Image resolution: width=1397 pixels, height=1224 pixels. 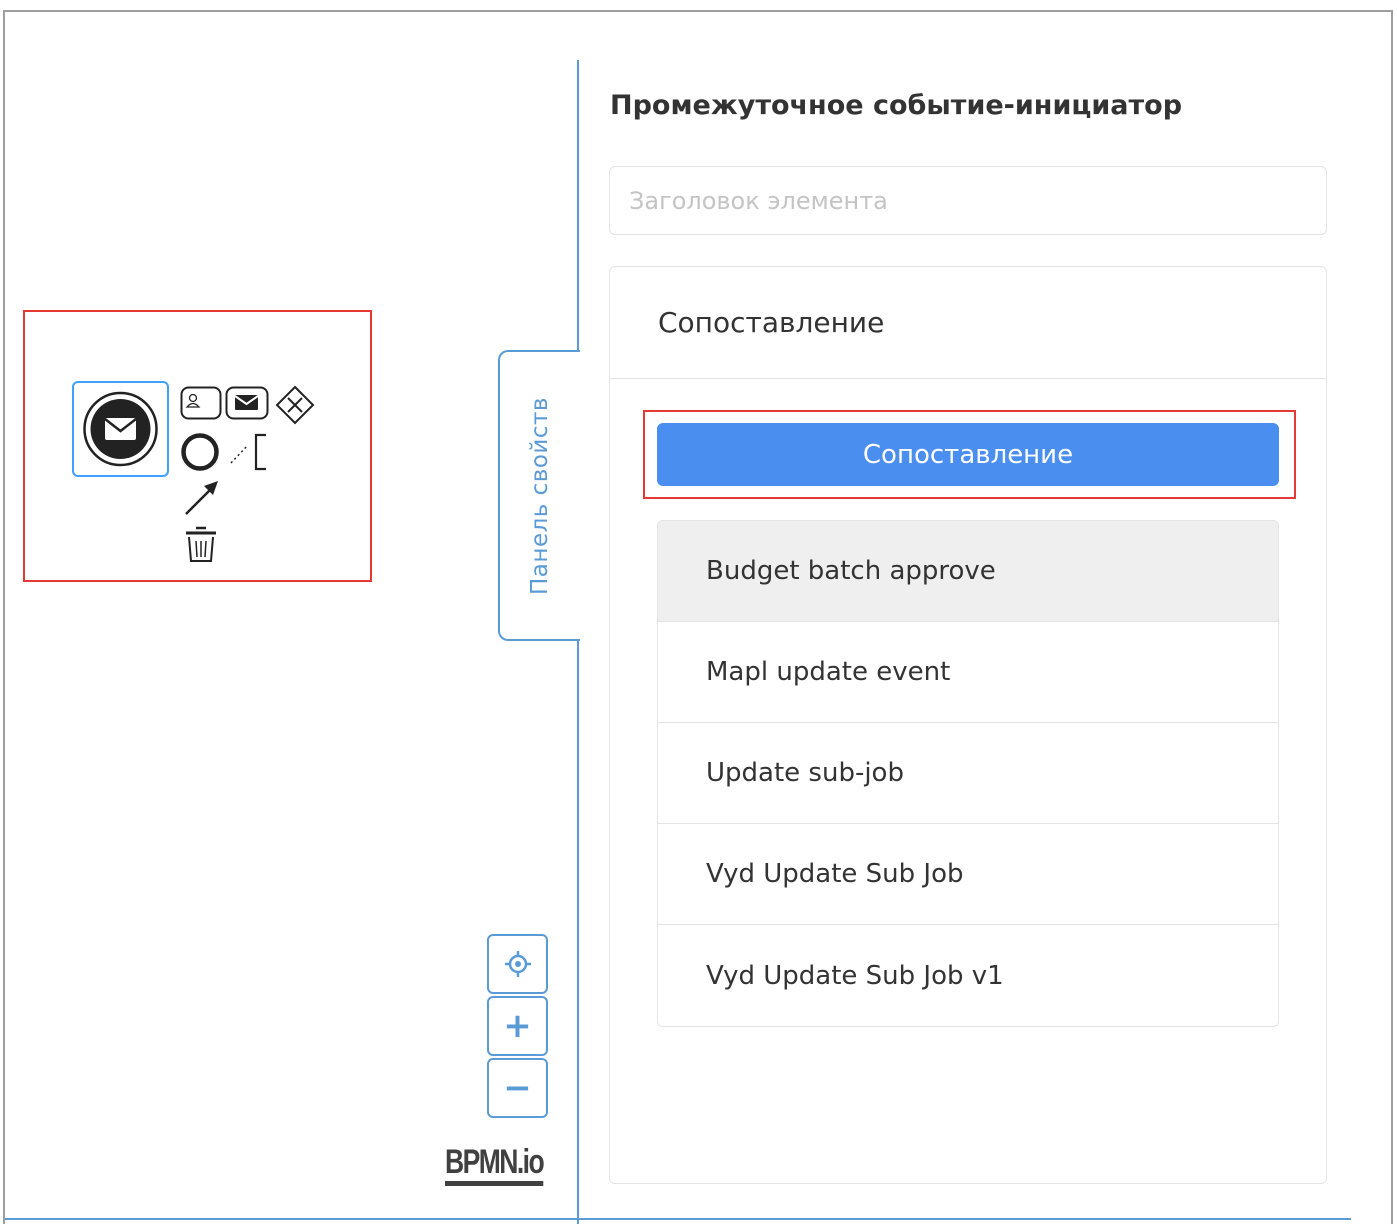 What do you see at coordinates (968, 975) in the screenshot?
I see `list-item: Vyd Update Sub Job v1` at bounding box center [968, 975].